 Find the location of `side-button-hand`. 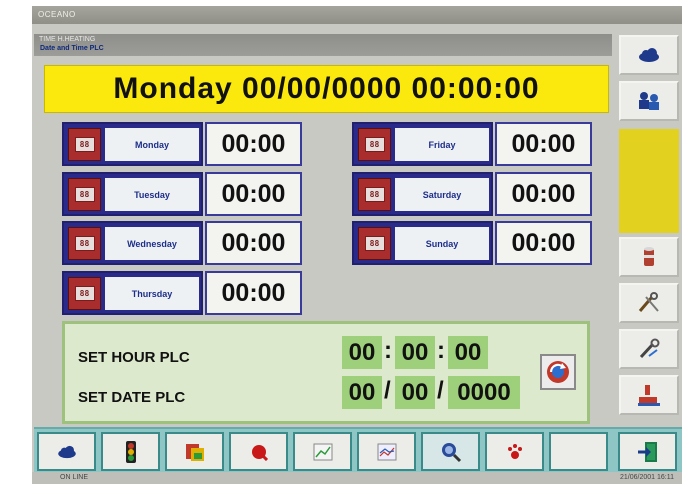

side-button-hand is located at coordinates (649, 395).